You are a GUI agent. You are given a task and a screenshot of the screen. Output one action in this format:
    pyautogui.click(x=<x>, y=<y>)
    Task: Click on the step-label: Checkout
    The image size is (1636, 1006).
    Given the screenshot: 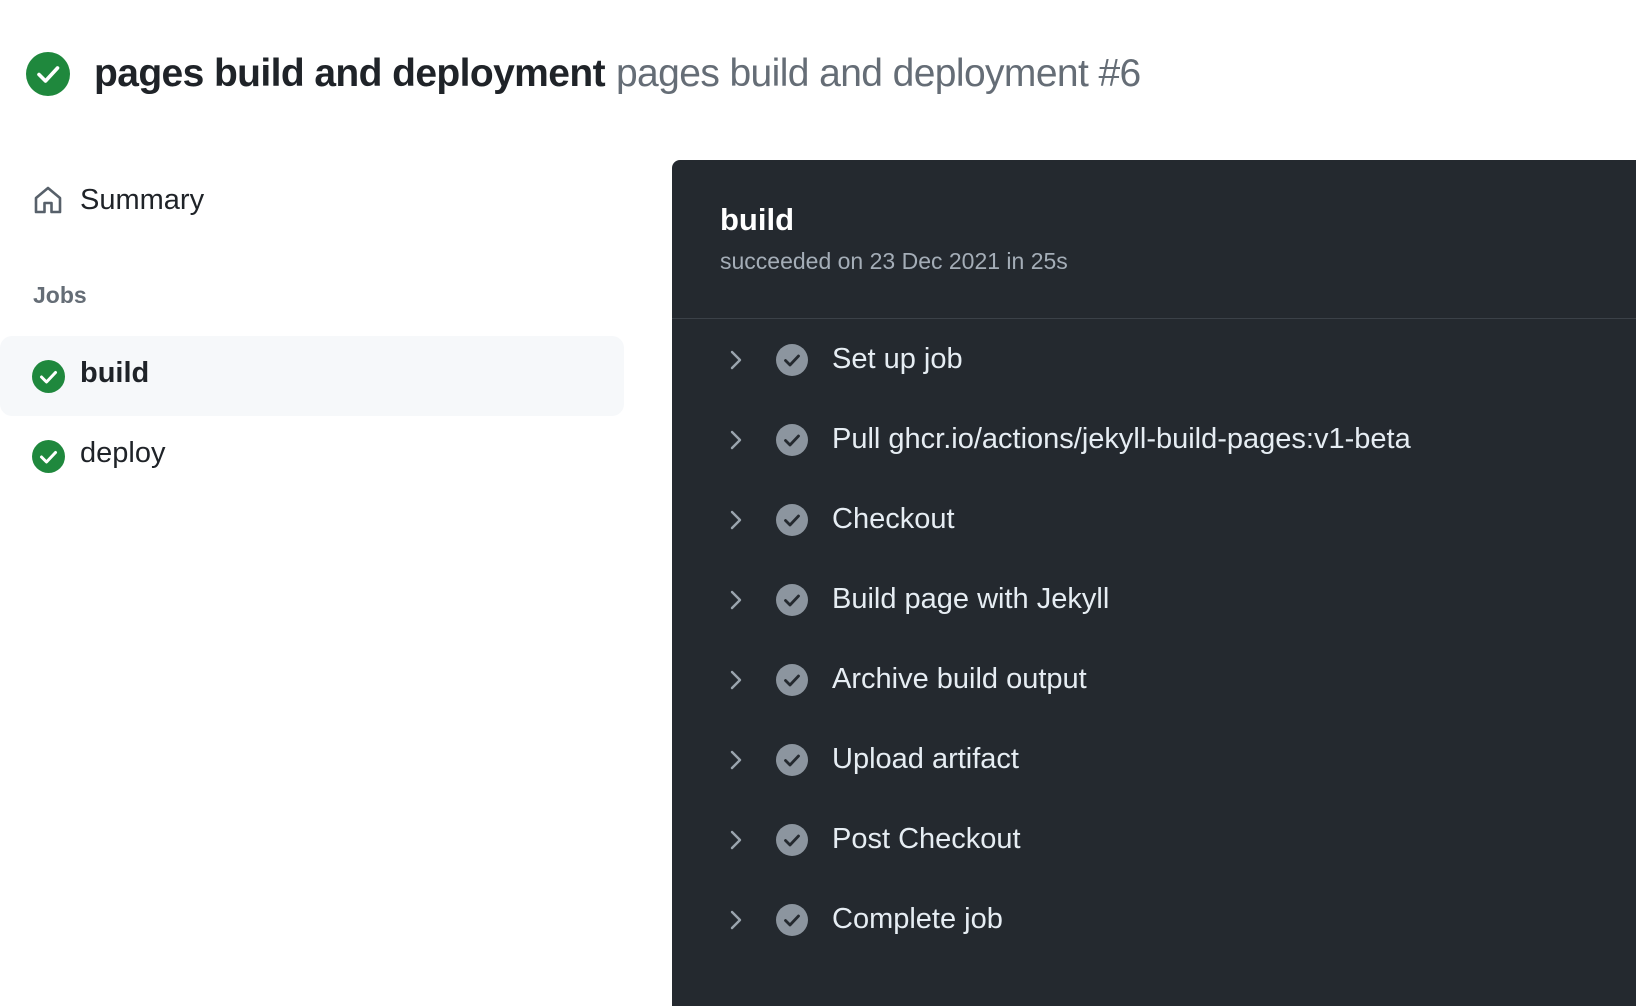 What is the action you would take?
    pyautogui.click(x=893, y=519)
    